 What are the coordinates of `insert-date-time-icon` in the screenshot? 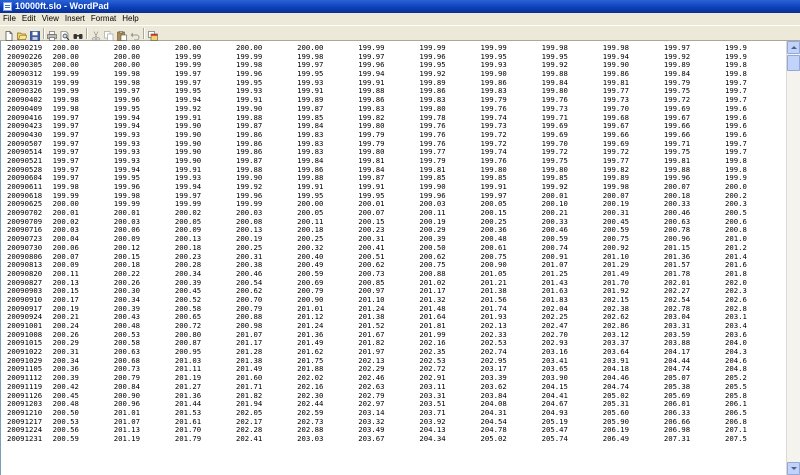 It's located at (153, 34).